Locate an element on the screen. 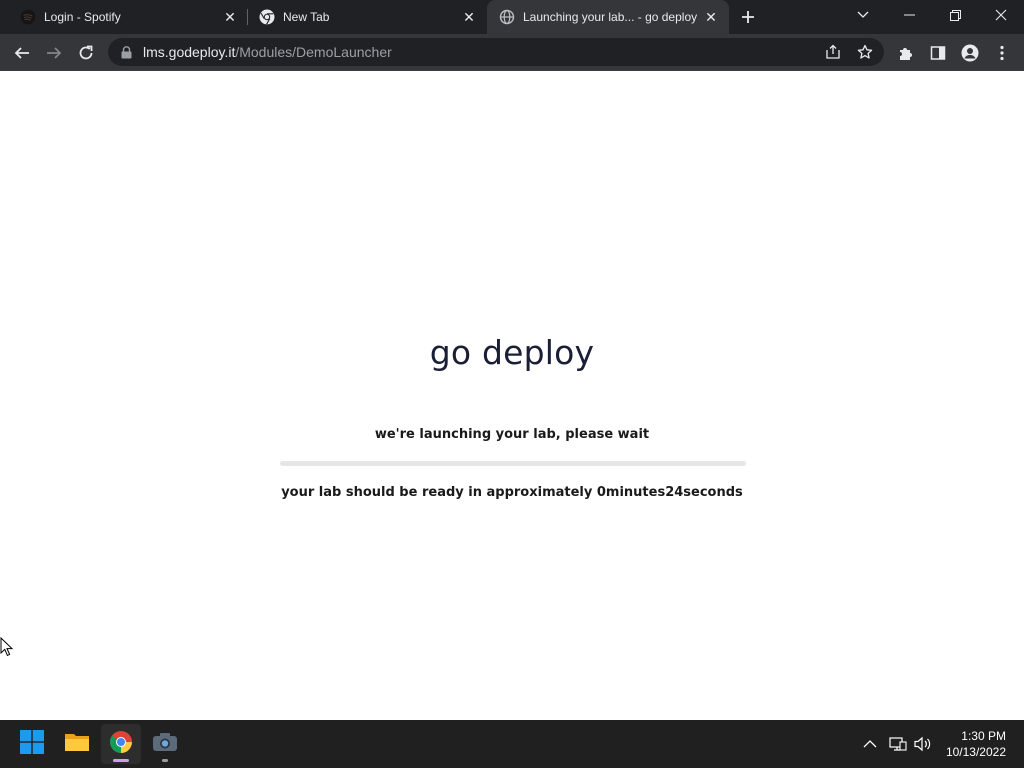  browser-toolbar: lms.godeploy.it/Modules/DemoLauncher is located at coordinates (512, 52).